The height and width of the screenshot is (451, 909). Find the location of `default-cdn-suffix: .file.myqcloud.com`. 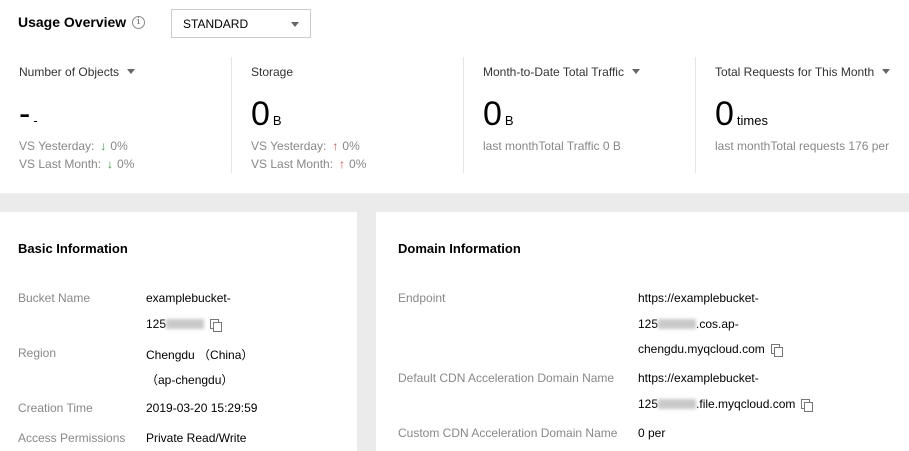

default-cdn-suffix: .file.myqcloud.com is located at coordinates (746, 404).